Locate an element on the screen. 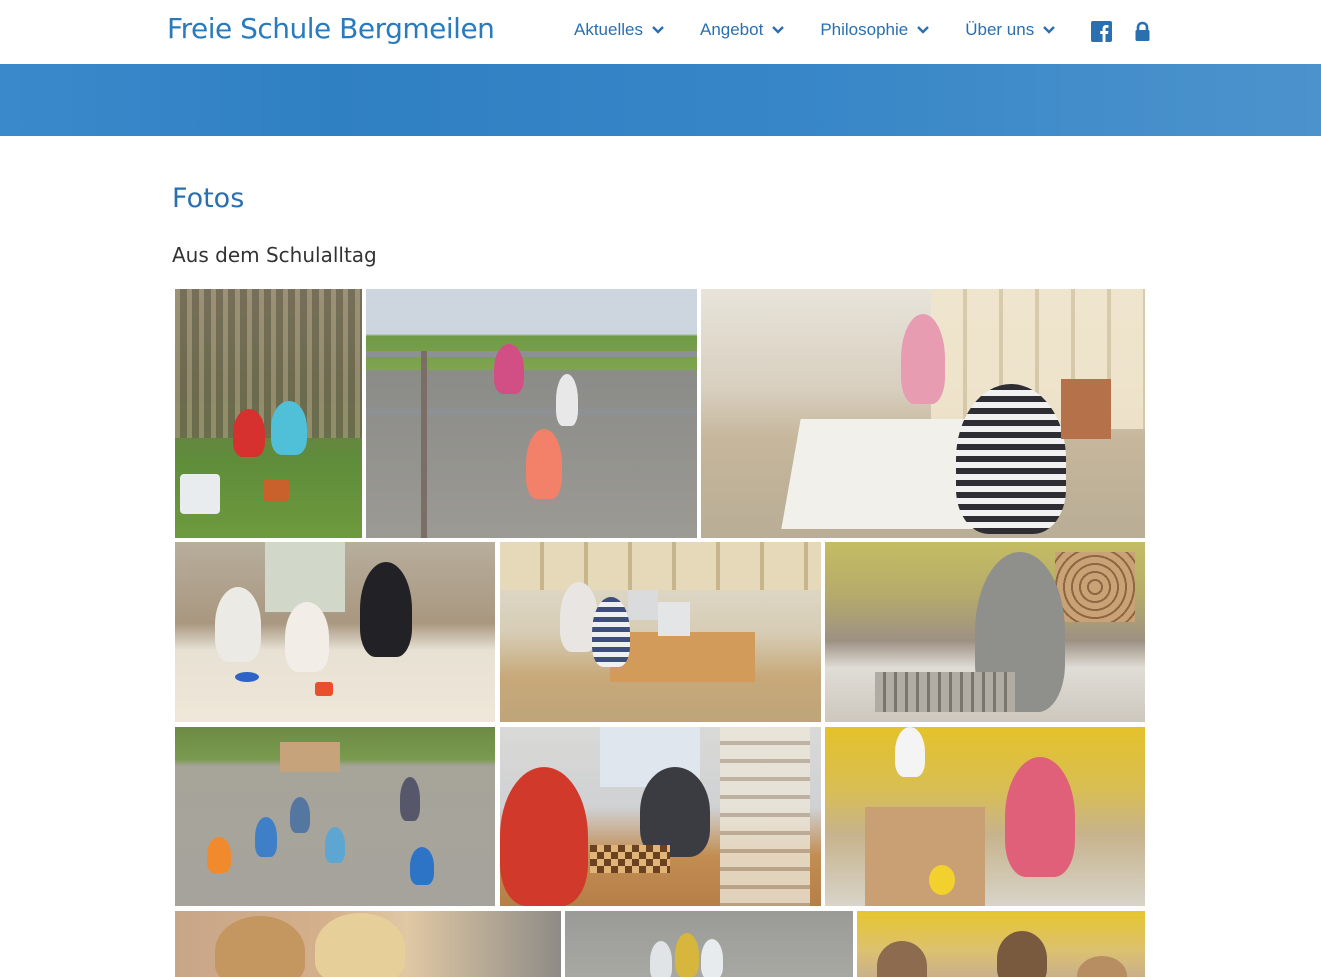 The height and width of the screenshot is (977, 1321). nav-item-angebot: Angebot is located at coordinates (742, 30).